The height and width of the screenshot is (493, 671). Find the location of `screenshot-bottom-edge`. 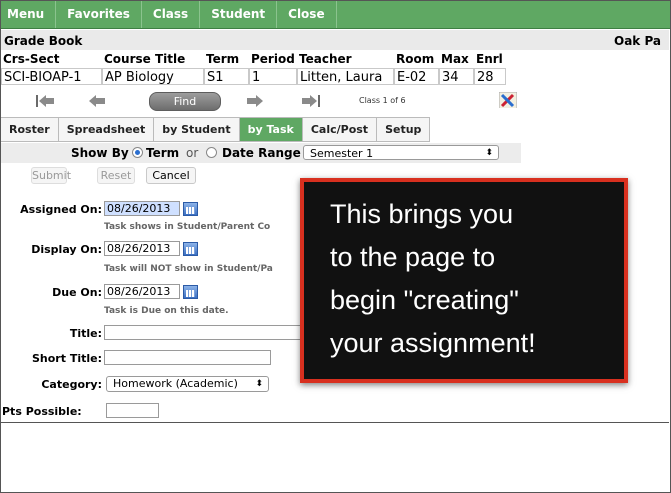

screenshot-bottom-edge is located at coordinates (335, 422).